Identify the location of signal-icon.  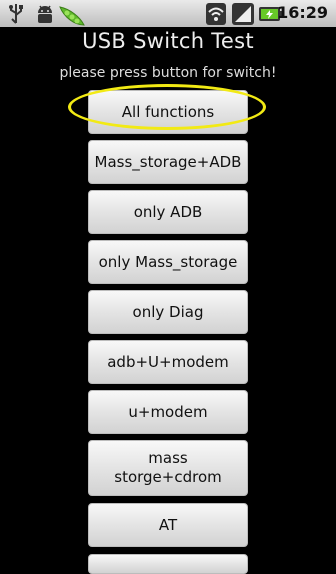
(243, 16).